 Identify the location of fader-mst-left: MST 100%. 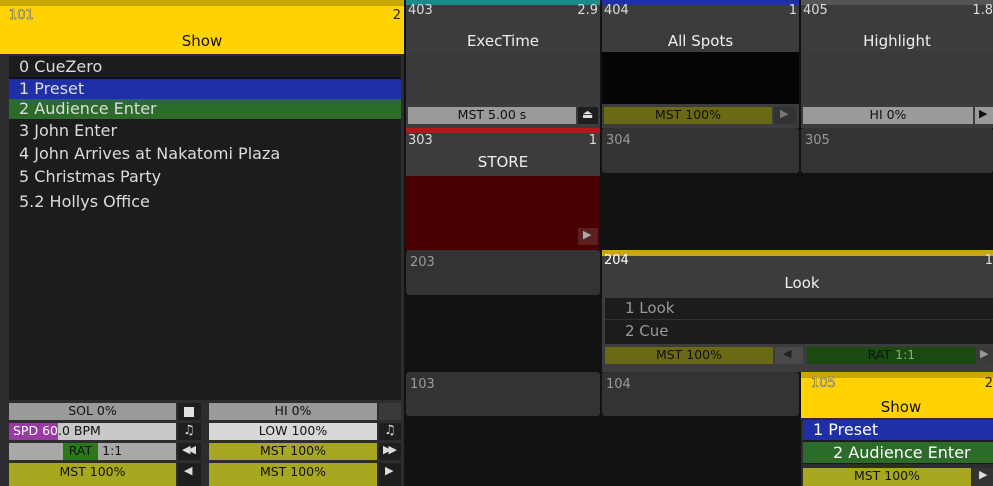
(92, 474).